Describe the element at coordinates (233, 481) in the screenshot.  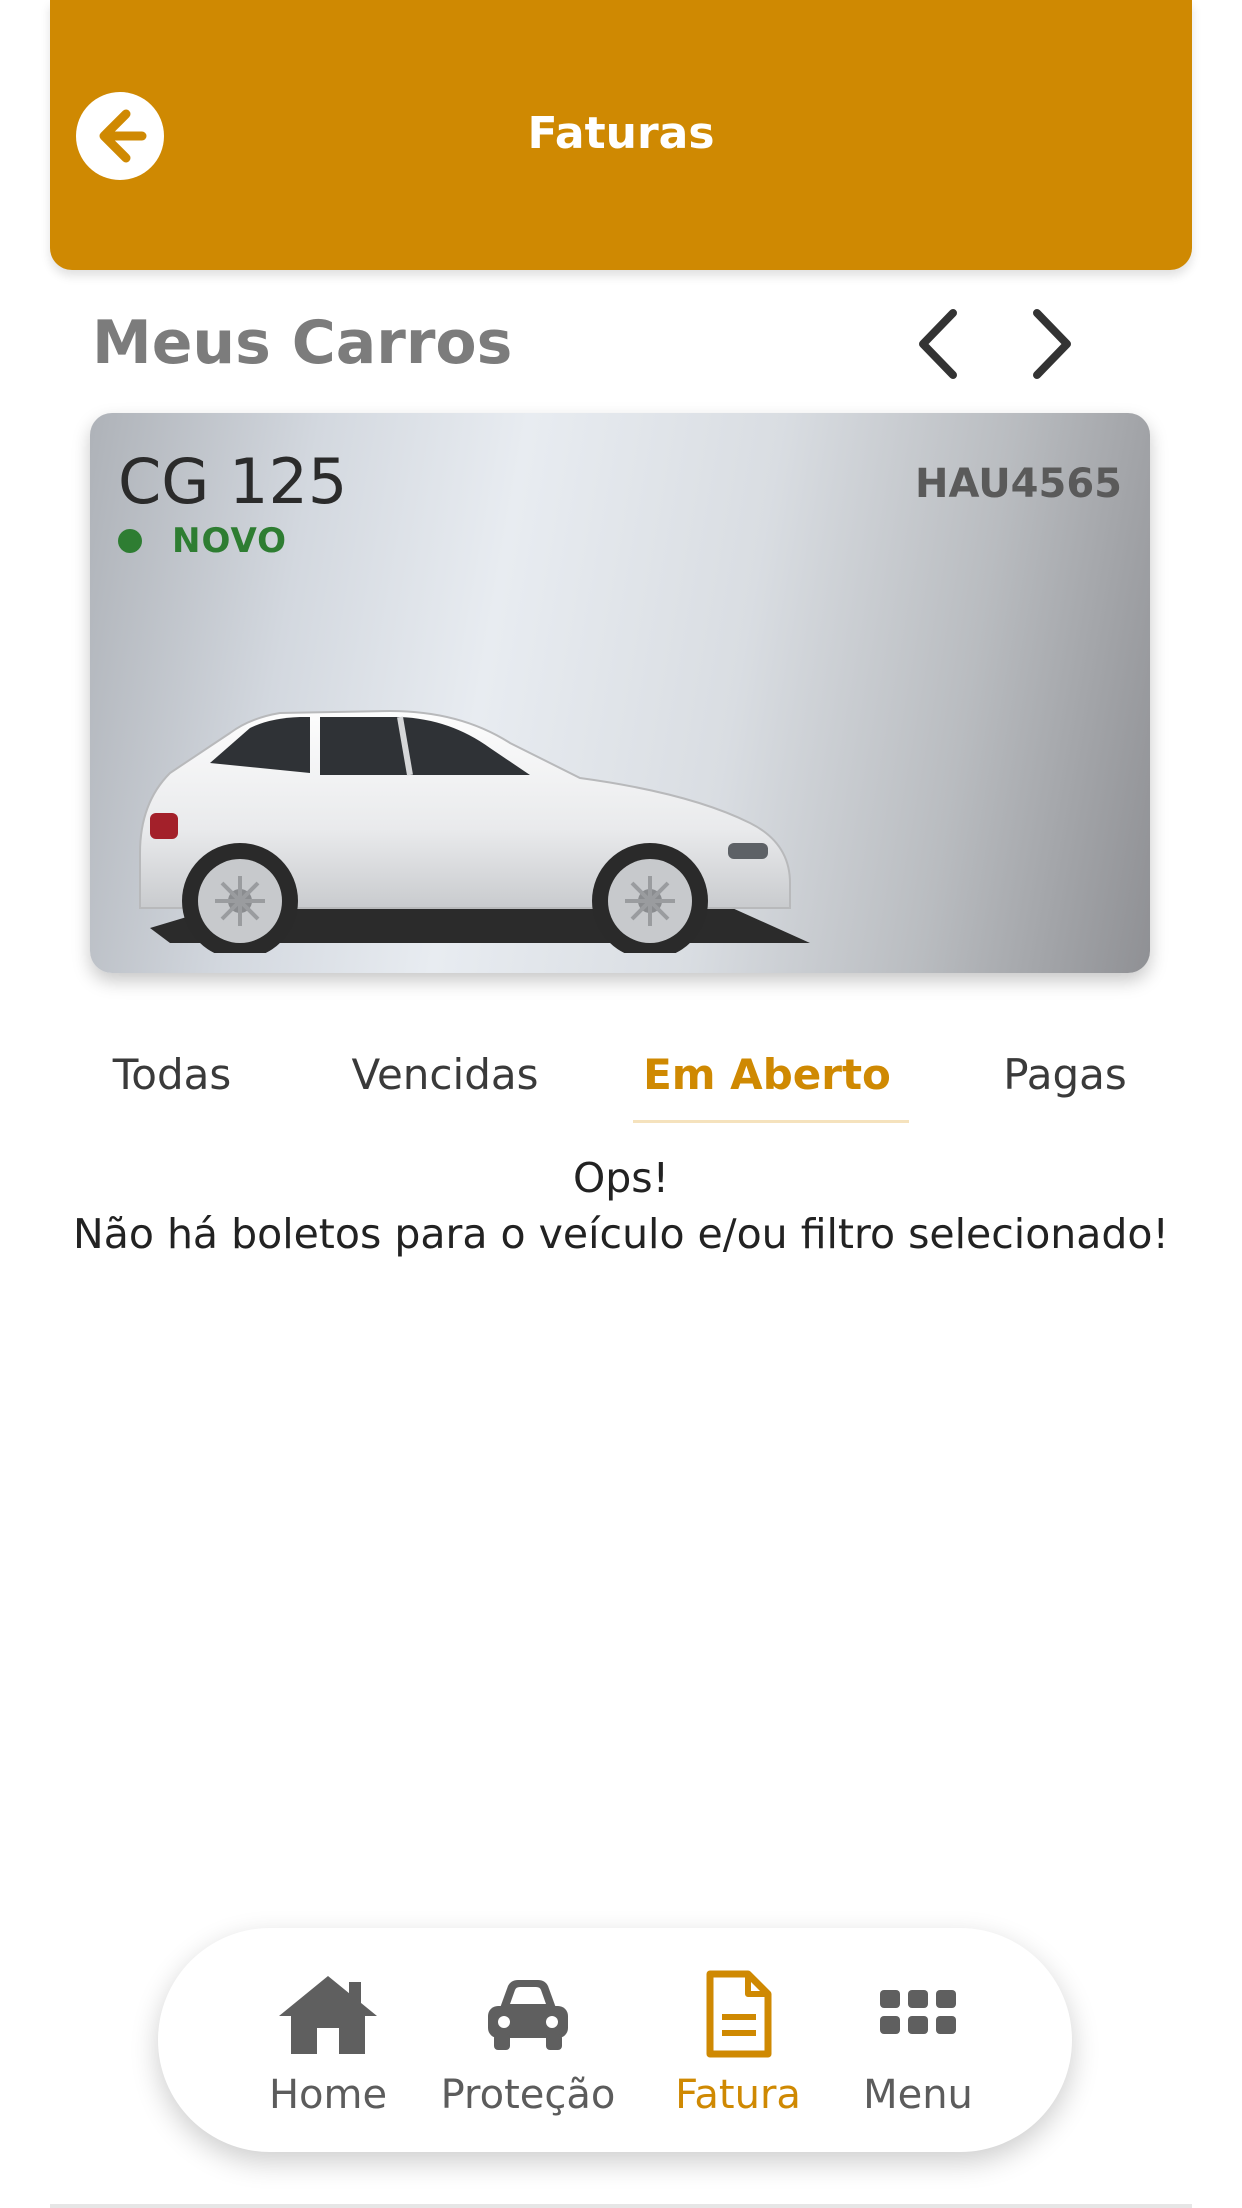
I see `car-model: CG 125` at that location.